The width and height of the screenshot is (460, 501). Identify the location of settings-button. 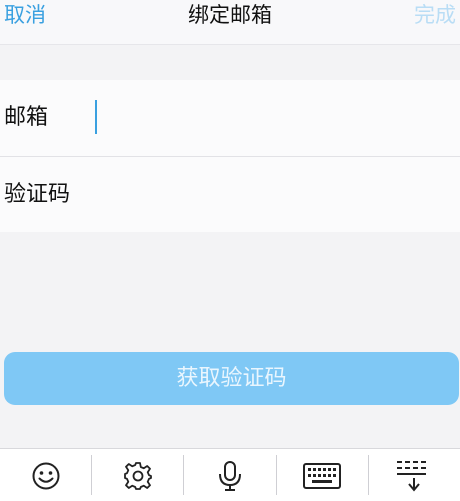
(137, 475).